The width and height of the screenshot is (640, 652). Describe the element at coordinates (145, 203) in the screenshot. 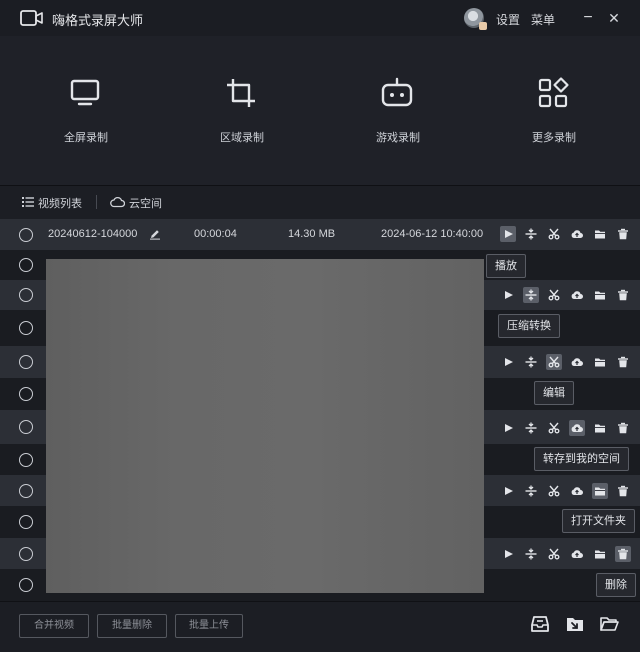

I see `tab-cloud-space: 云空间` at that location.